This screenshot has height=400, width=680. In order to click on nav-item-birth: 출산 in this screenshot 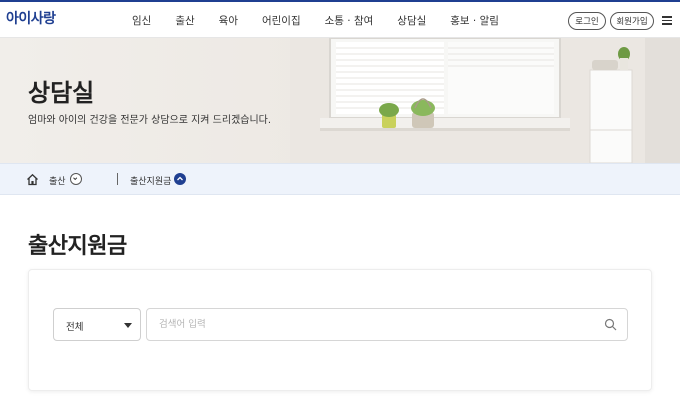, I will do `click(184, 20)`.